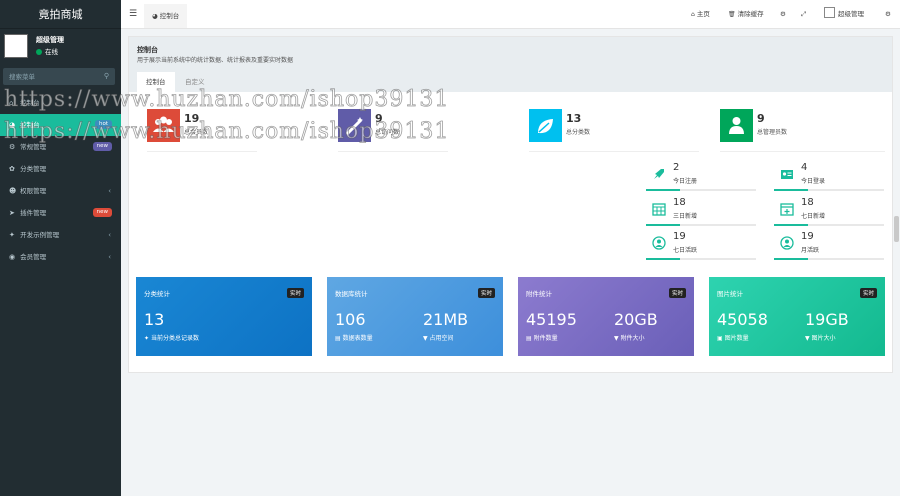 The width and height of the screenshot is (900, 496). I want to click on stat-value: 9, so click(761, 118).